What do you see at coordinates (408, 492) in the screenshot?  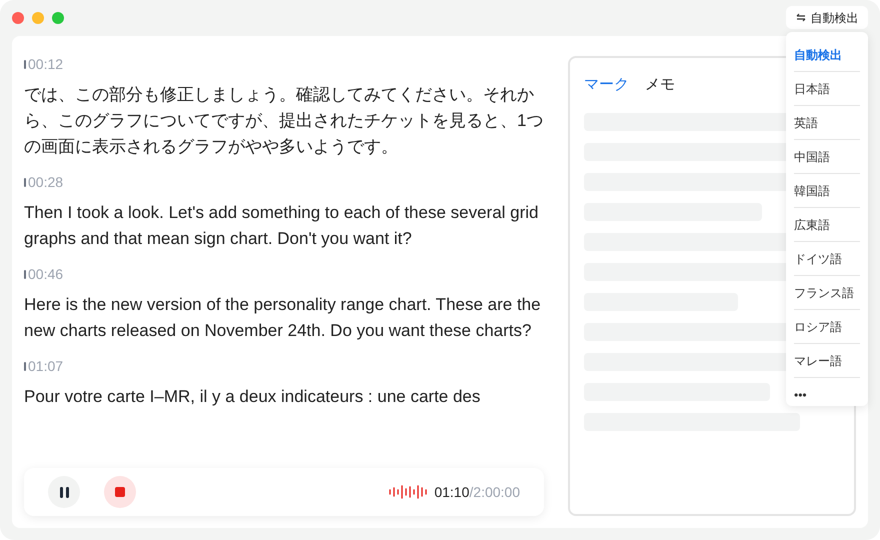 I see `waveform-icon` at bounding box center [408, 492].